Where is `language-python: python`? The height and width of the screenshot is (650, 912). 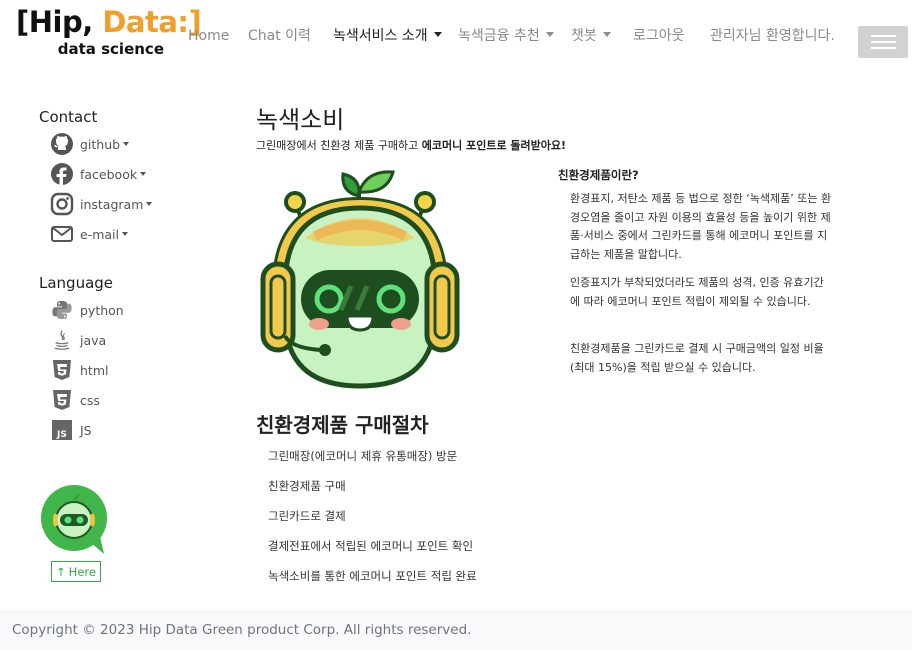
language-python: python is located at coordinates (87, 310).